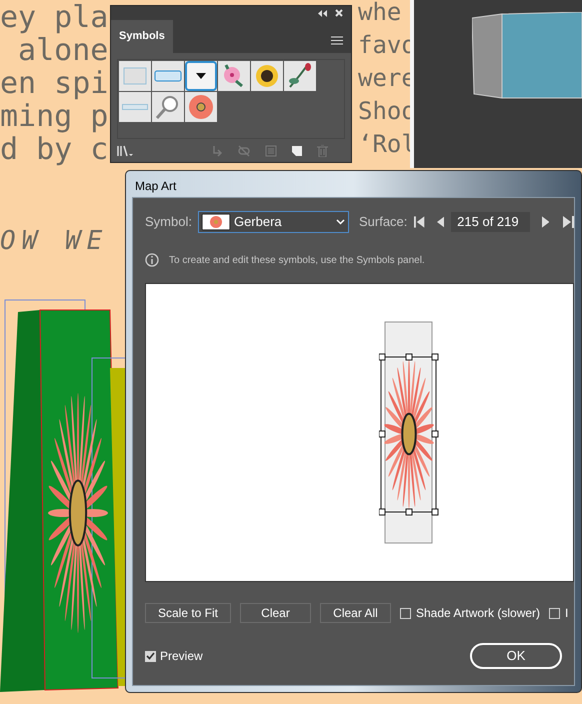 The height and width of the screenshot is (704, 582). Describe the element at coordinates (440, 222) in the screenshot. I see `previous-icon` at that location.